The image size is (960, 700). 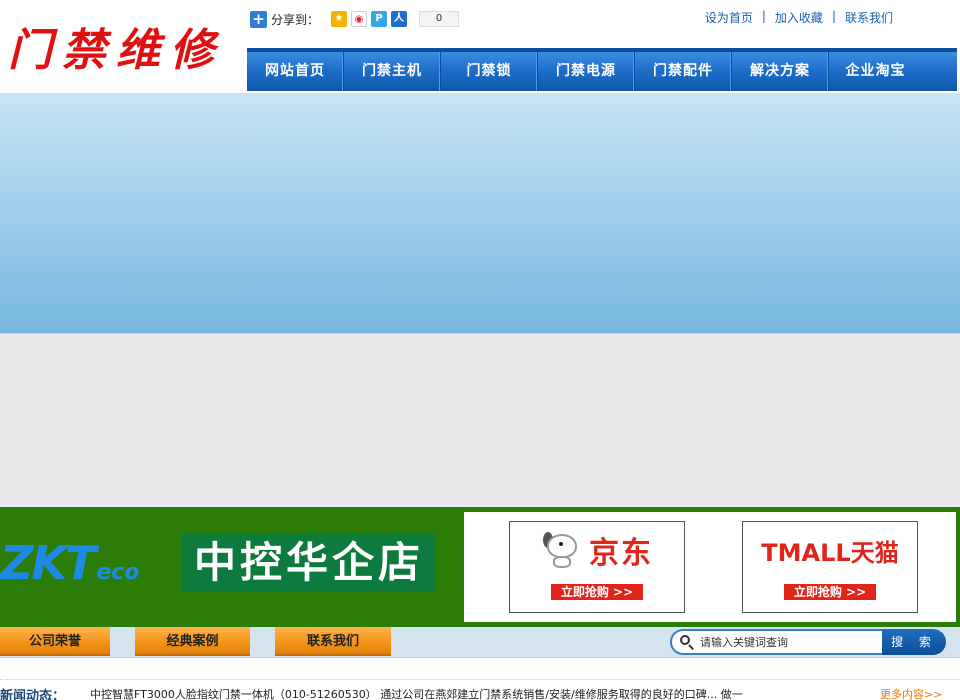 What do you see at coordinates (399, 19) in the screenshot?
I see `renren-icon: 人` at bounding box center [399, 19].